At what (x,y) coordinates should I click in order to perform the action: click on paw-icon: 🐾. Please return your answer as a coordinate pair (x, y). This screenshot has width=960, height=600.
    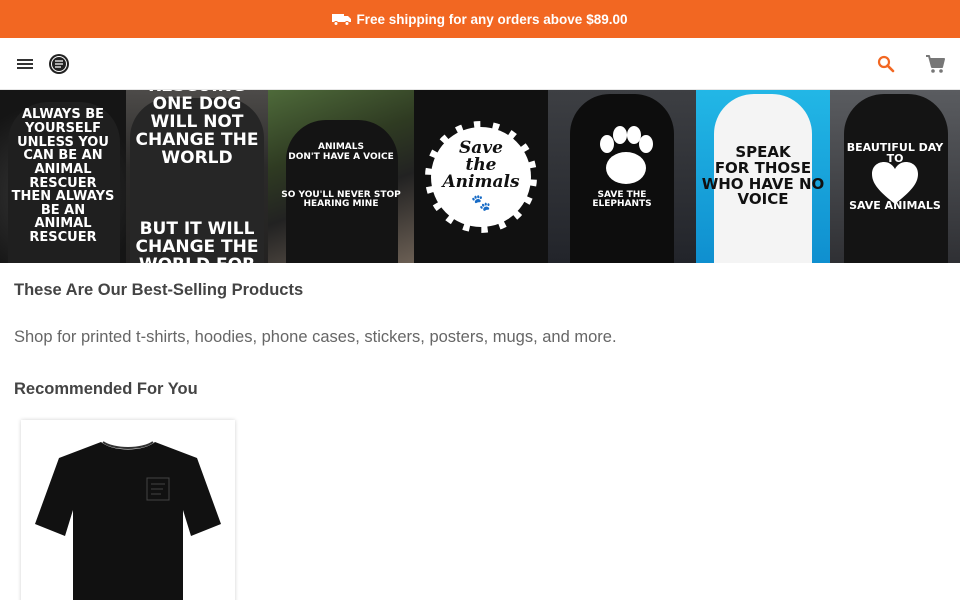
    Looking at the image, I should click on (481, 203).